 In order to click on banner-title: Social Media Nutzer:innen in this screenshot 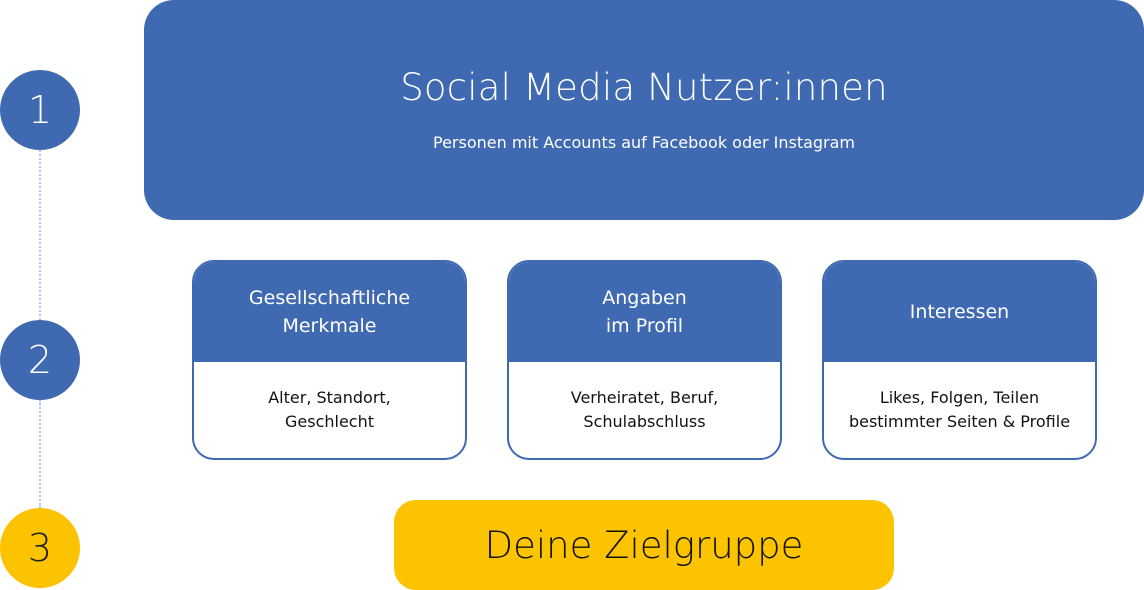, I will do `click(644, 87)`.